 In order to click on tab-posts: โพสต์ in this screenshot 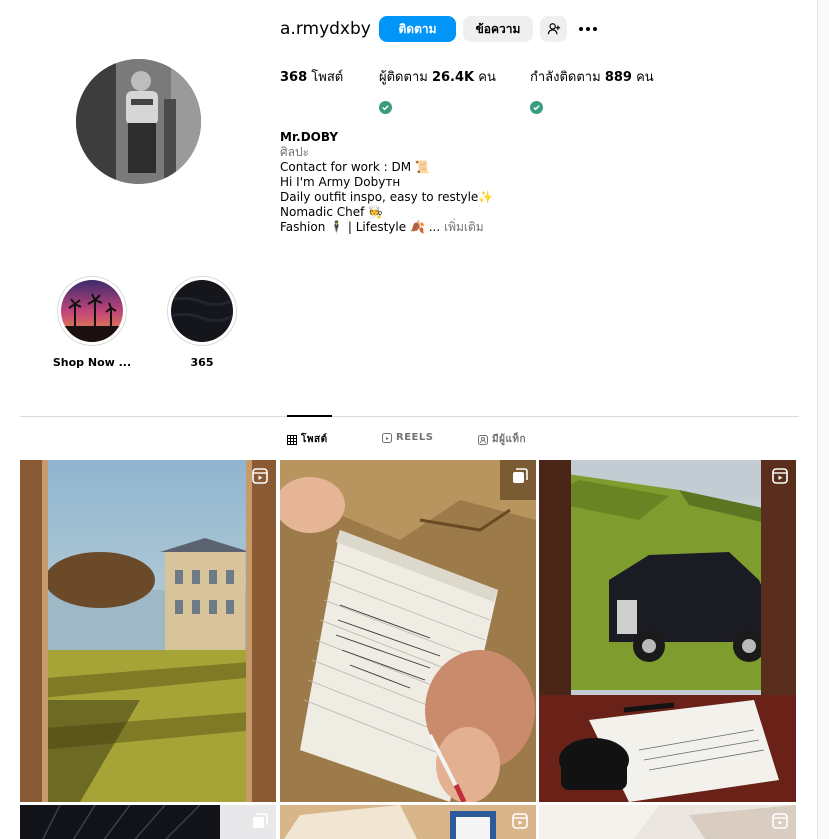, I will do `click(307, 439)`.